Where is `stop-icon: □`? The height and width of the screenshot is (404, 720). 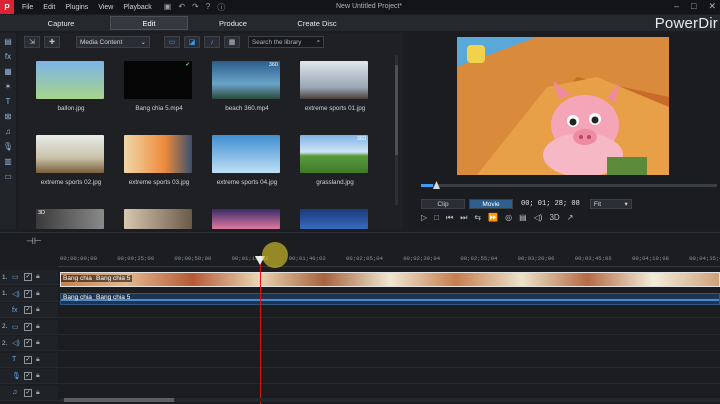 stop-icon: □ is located at coordinates (436, 218).